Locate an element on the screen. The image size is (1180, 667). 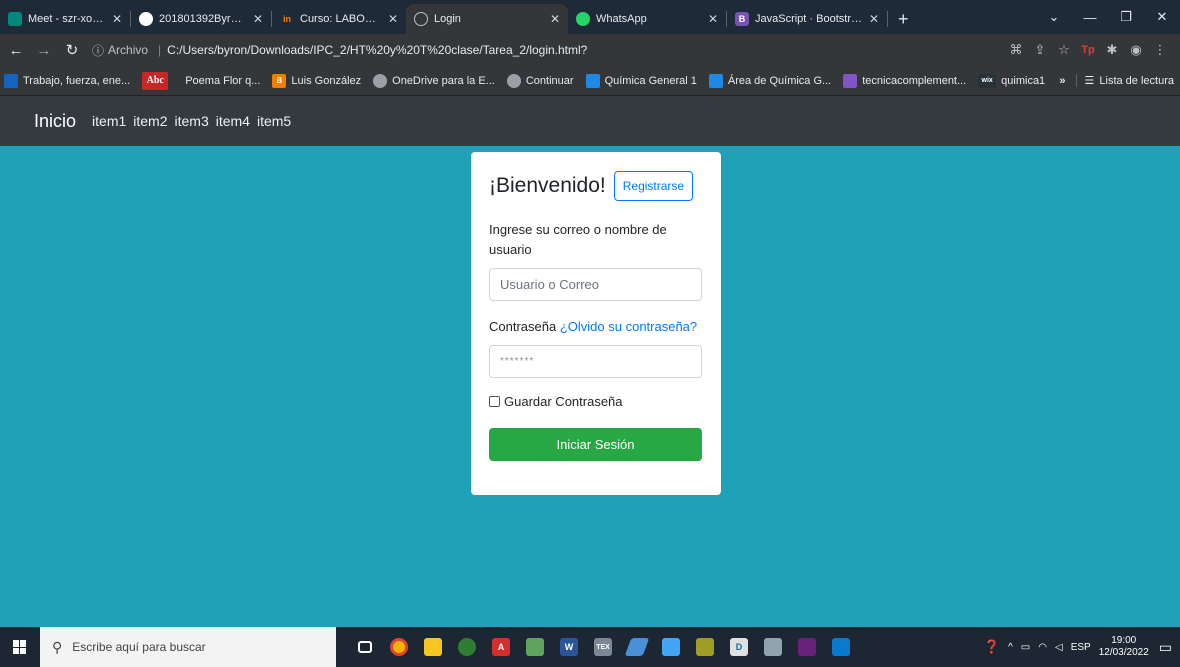
extensions-puzzle-icon: ✱ is located at coordinates (1112, 50).